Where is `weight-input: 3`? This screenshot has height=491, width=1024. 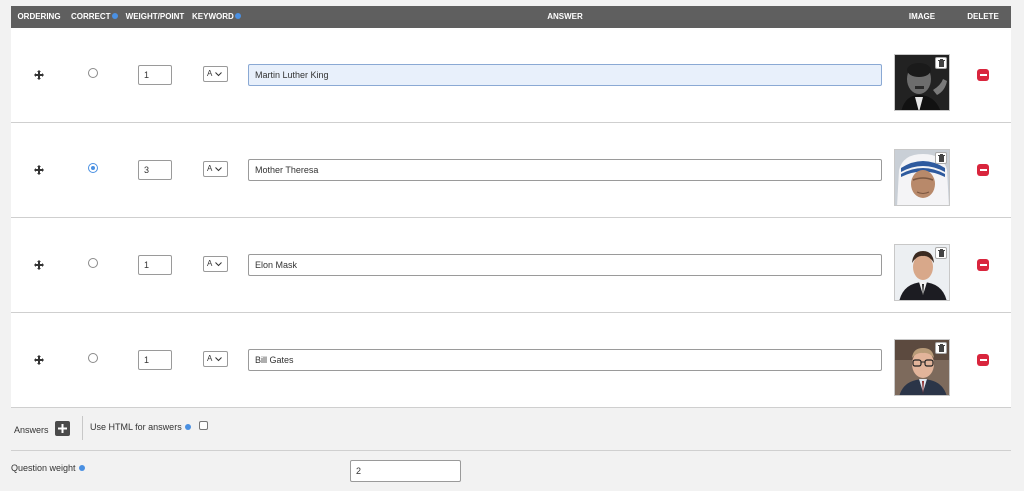
weight-input: 3 is located at coordinates (155, 170).